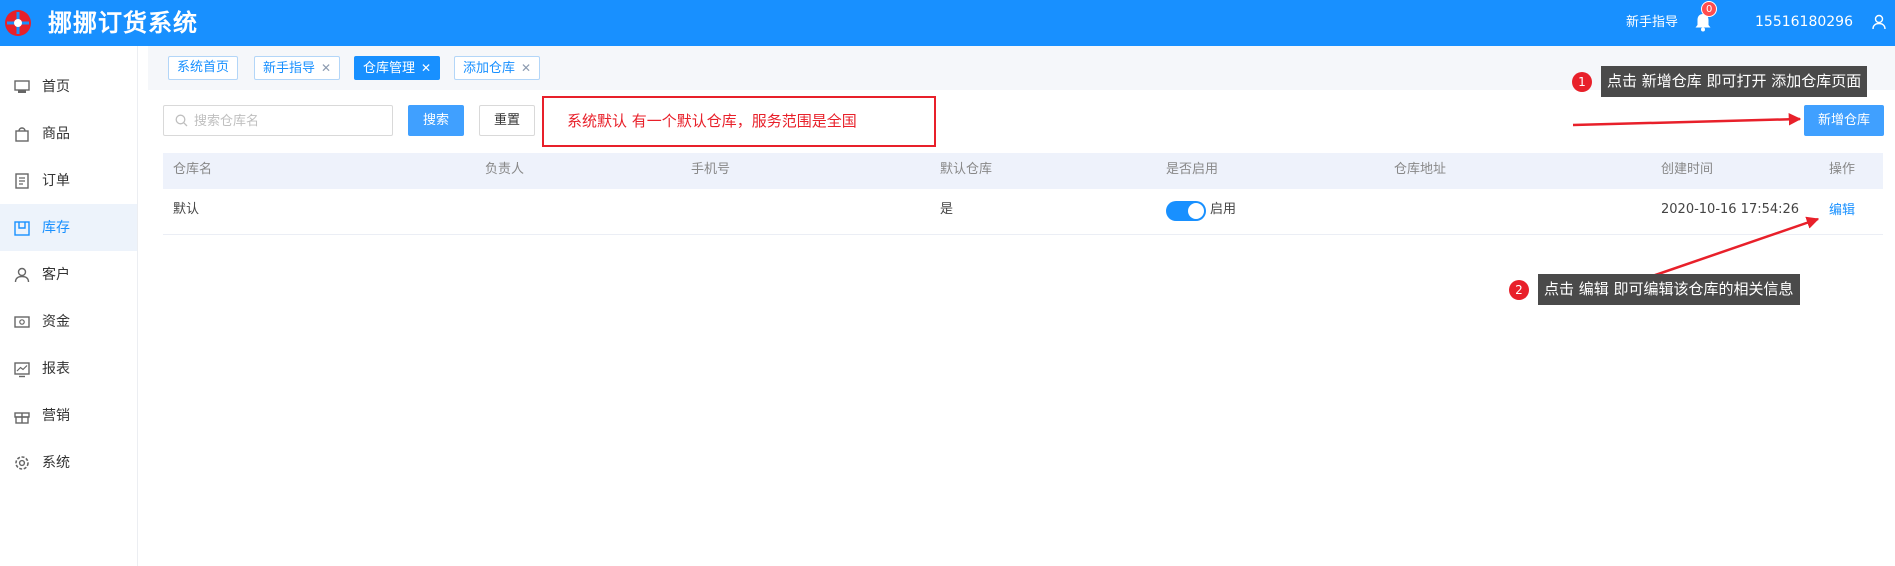 The image size is (1895, 566). I want to click on tab-label: 系统首页, so click(203, 67).